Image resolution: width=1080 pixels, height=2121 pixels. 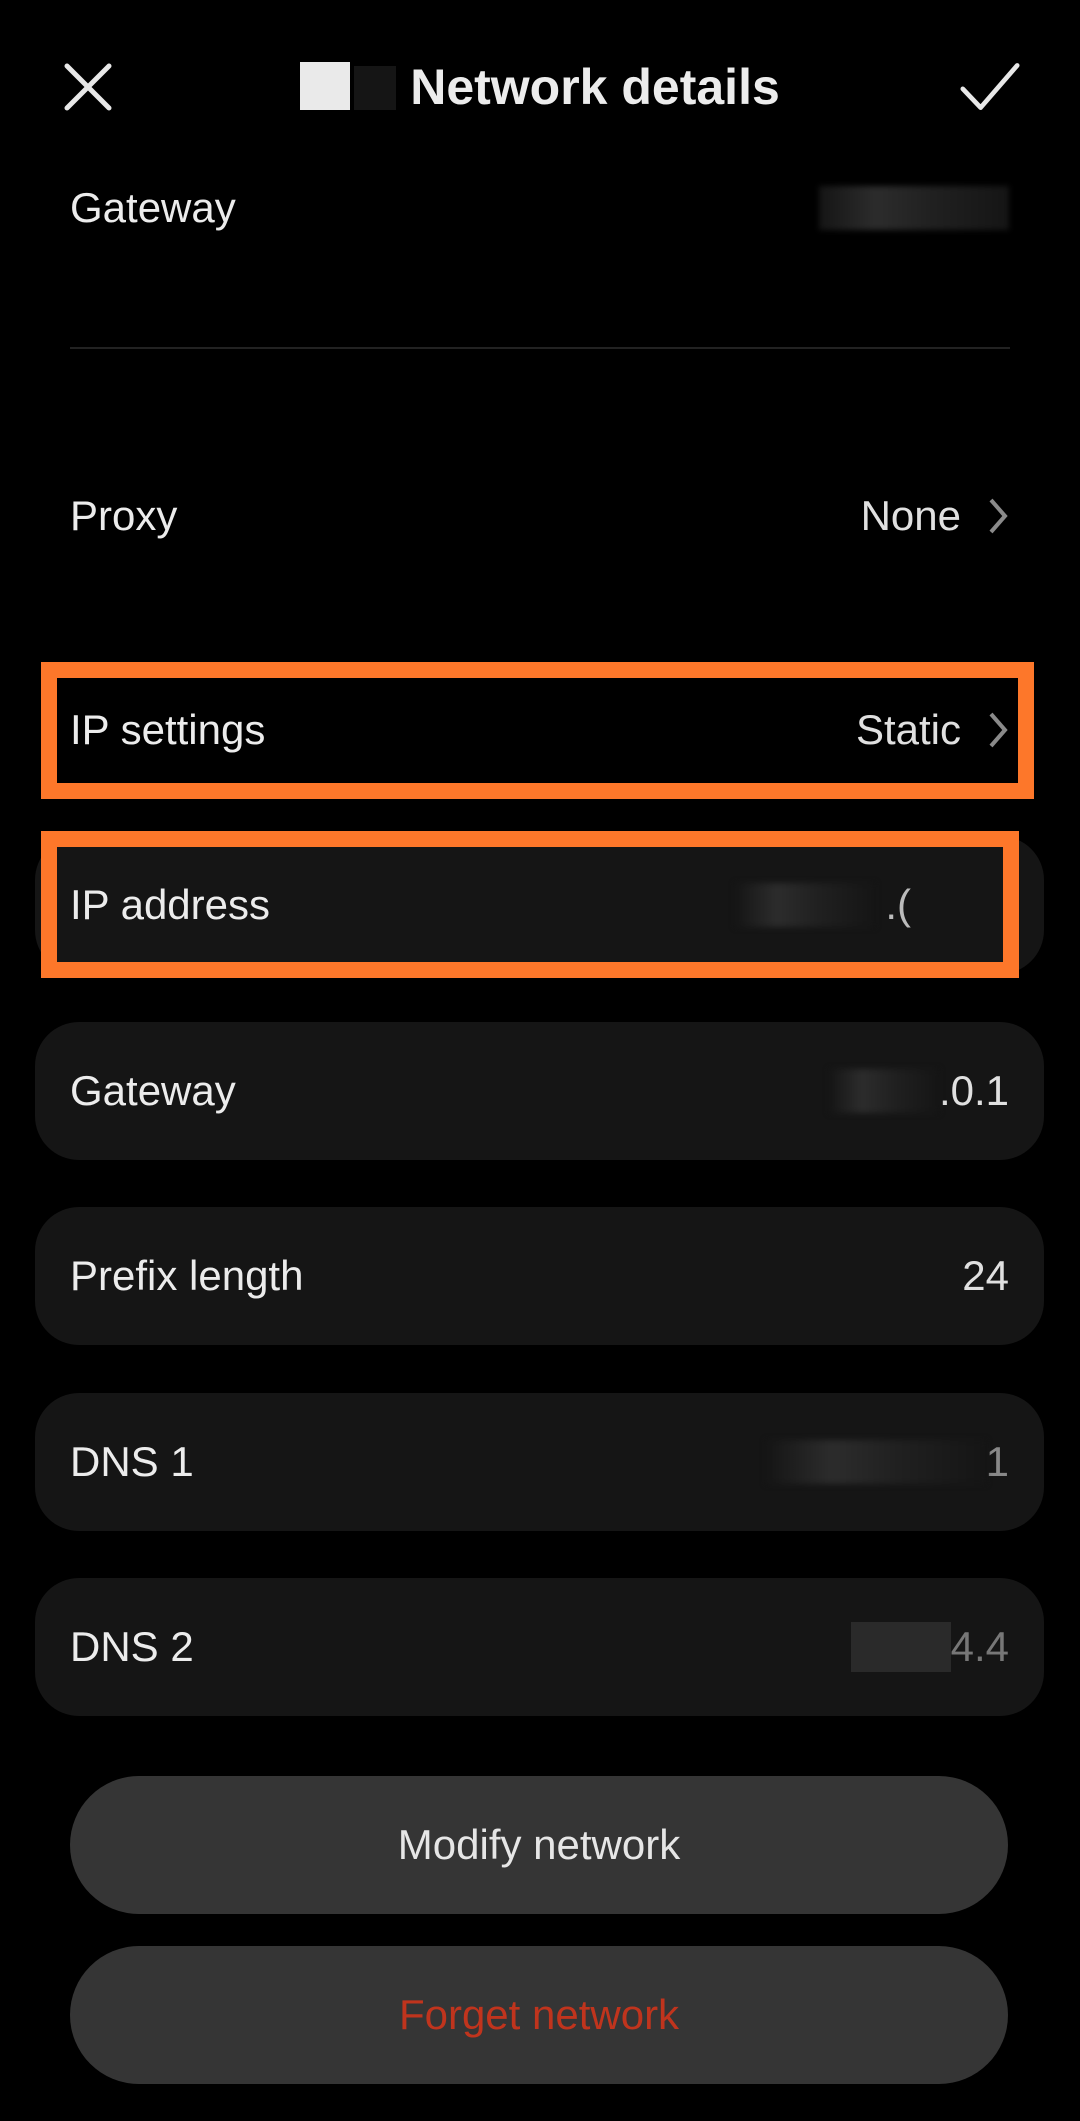 I want to click on prefix-length-label: Prefix length, so click(x=187, y=1275).